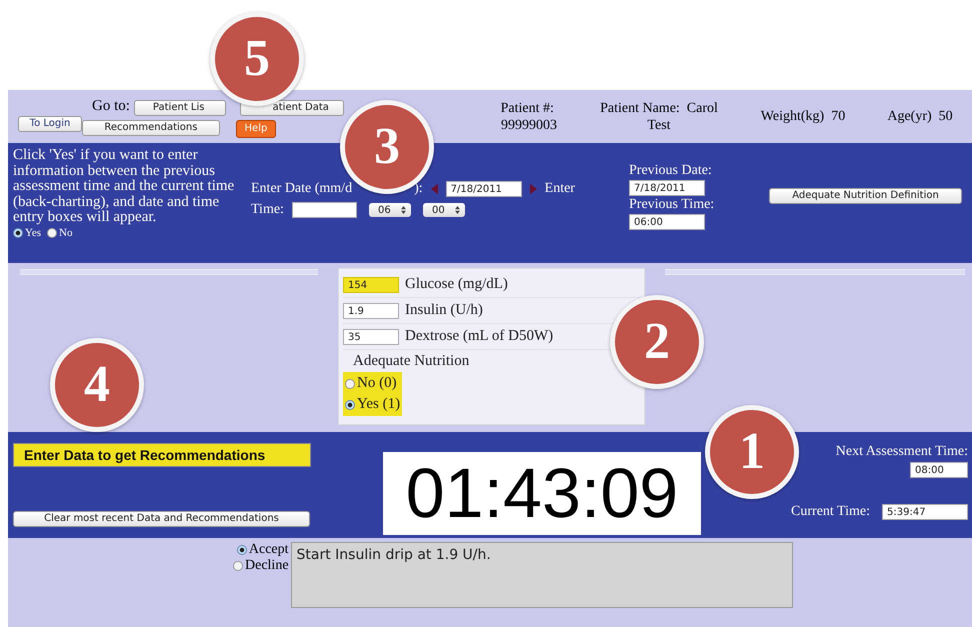  What do you see at coordinates (151, 128) in the screenshot?
I see `nav-button: Recommendations` at bounding box center [151, 128].